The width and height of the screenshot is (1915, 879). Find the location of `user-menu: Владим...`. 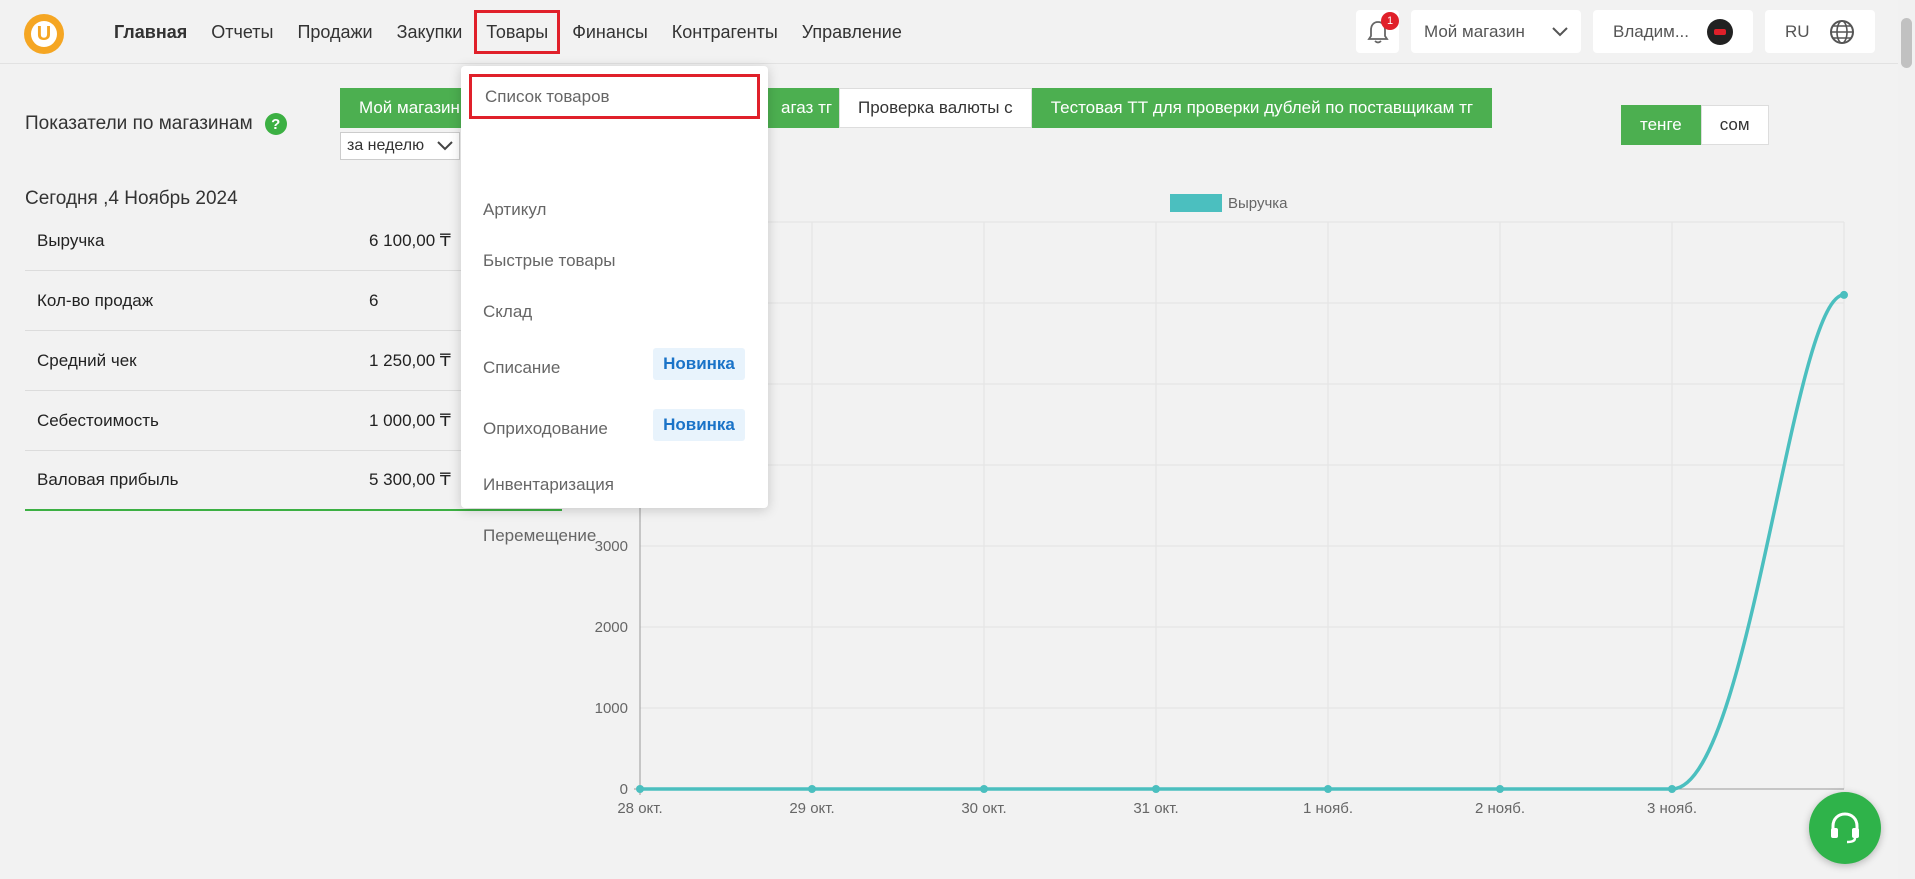

user-menu: Владим... is located at coordinates (1673, 31).